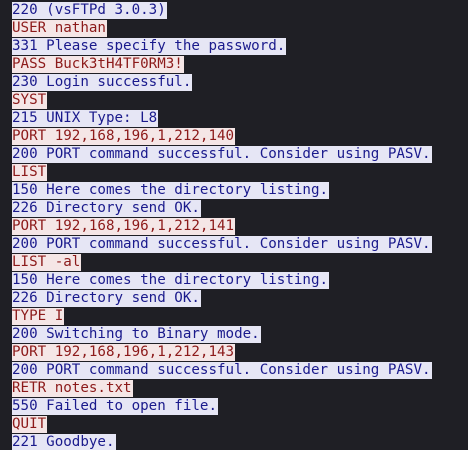  I want to click on server-response-text: 221 Goodbye., so click(64, 442).